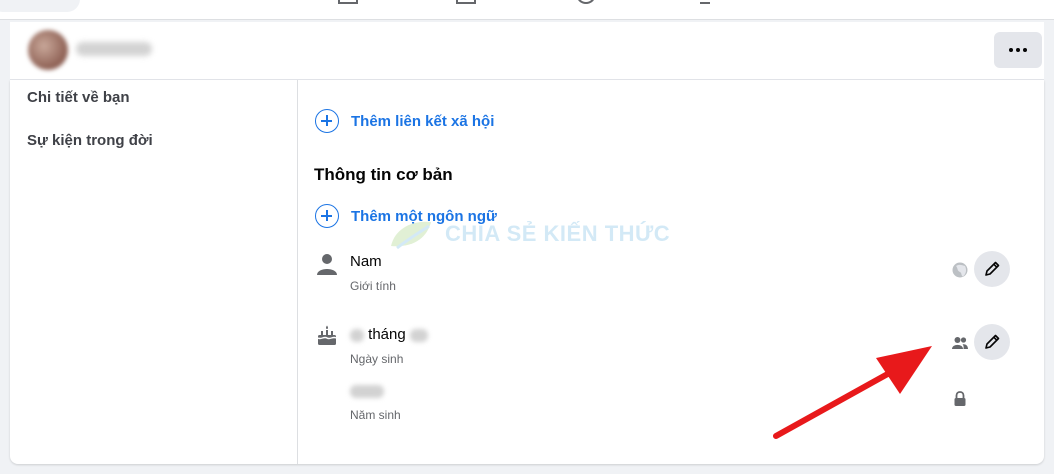  What do you see at coordinates (375, 415) in the screenshot?
I see `birth-year-label: Năm sinh` at bounding box center [375, 415].